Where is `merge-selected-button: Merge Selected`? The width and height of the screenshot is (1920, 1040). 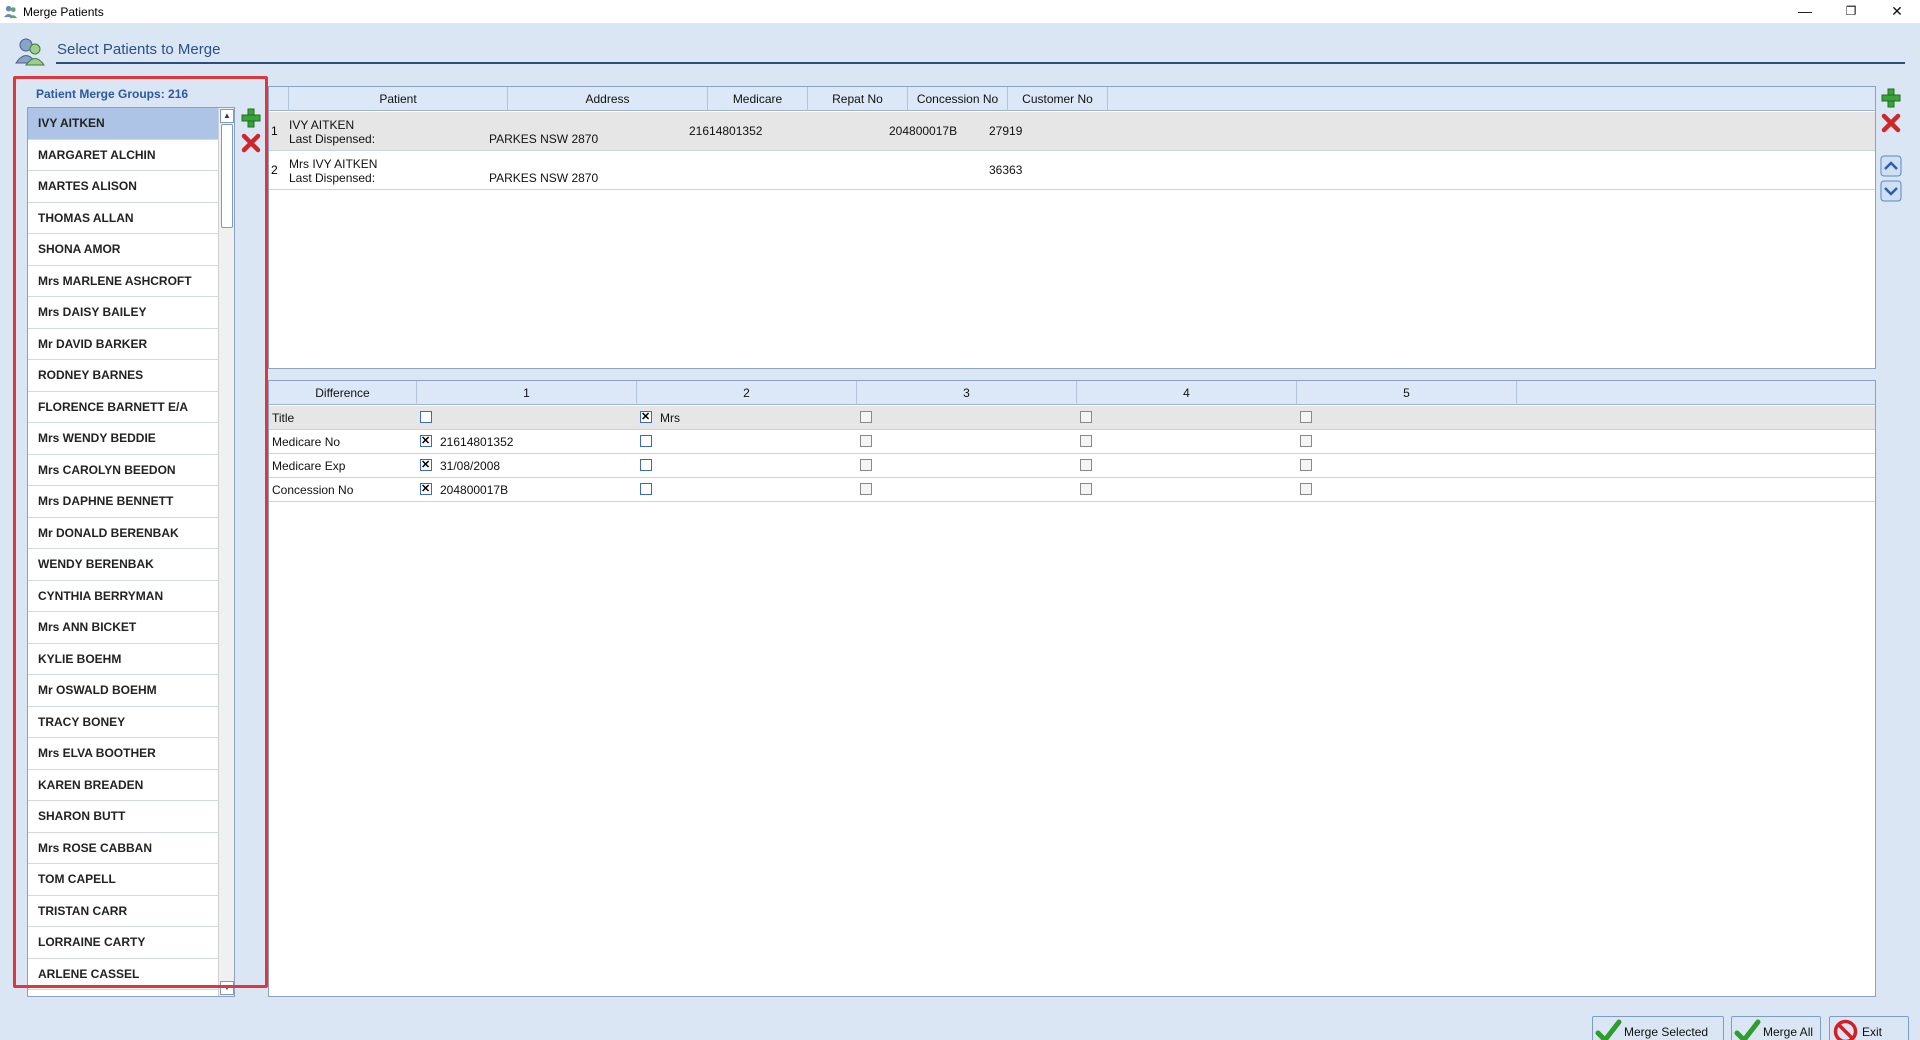 merge-selected-button: Merge Selected is located at coordinates (1658, 1028).